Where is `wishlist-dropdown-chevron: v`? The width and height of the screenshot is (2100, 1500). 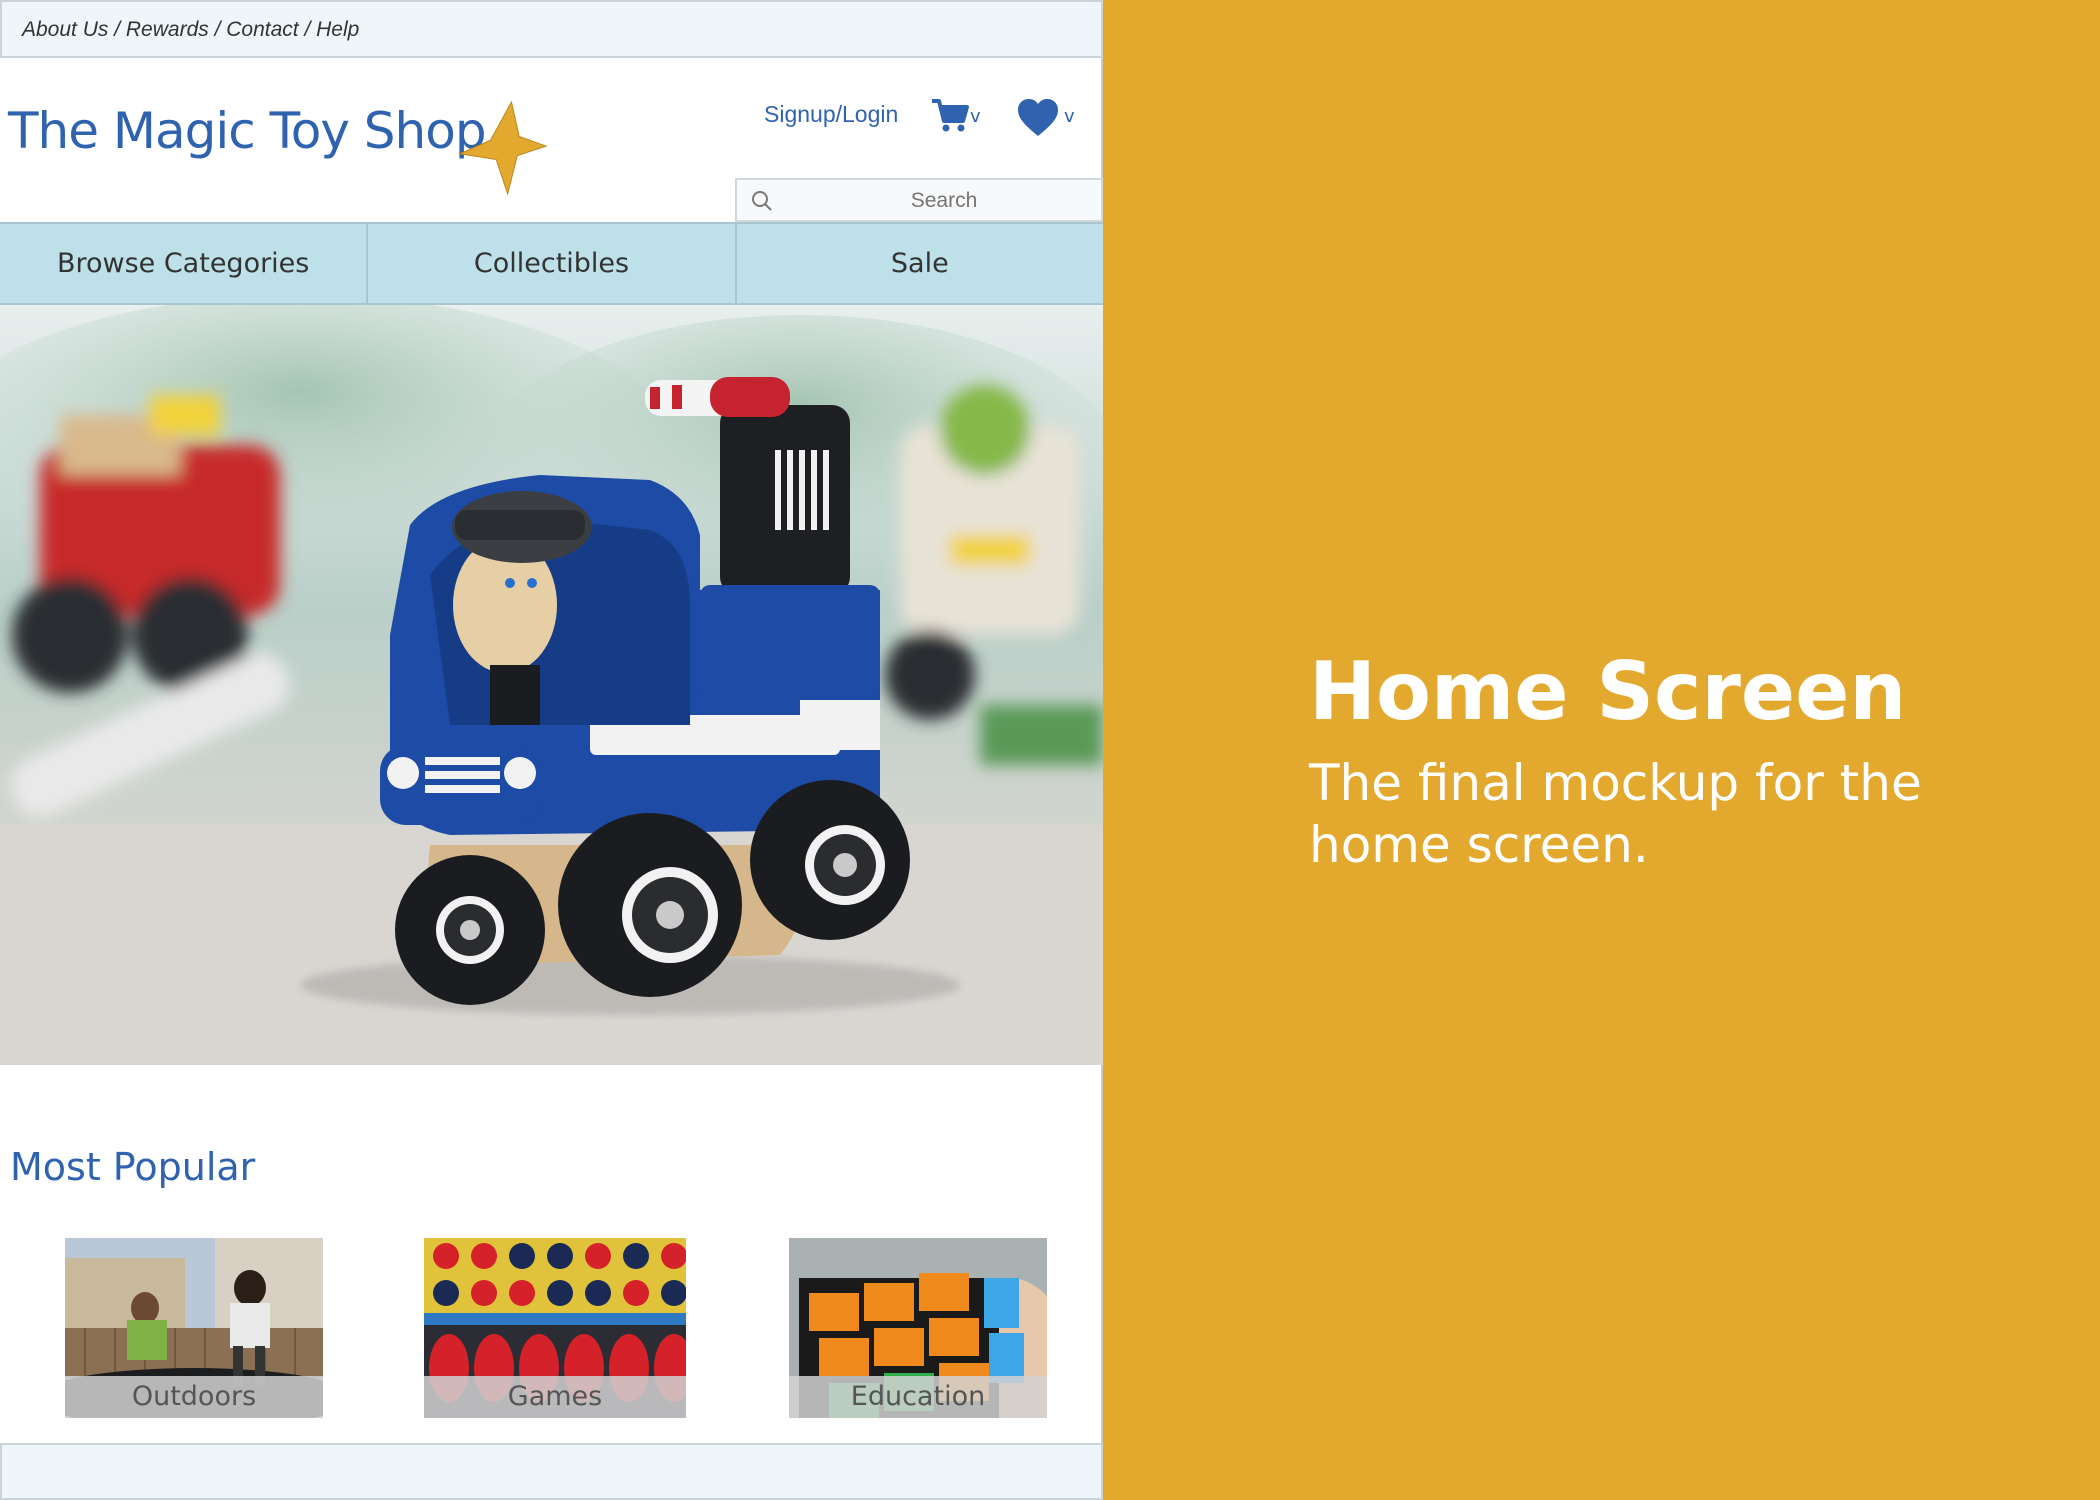 wishlist-dropdown-chevron: v is located at coordinates (1069, 116).